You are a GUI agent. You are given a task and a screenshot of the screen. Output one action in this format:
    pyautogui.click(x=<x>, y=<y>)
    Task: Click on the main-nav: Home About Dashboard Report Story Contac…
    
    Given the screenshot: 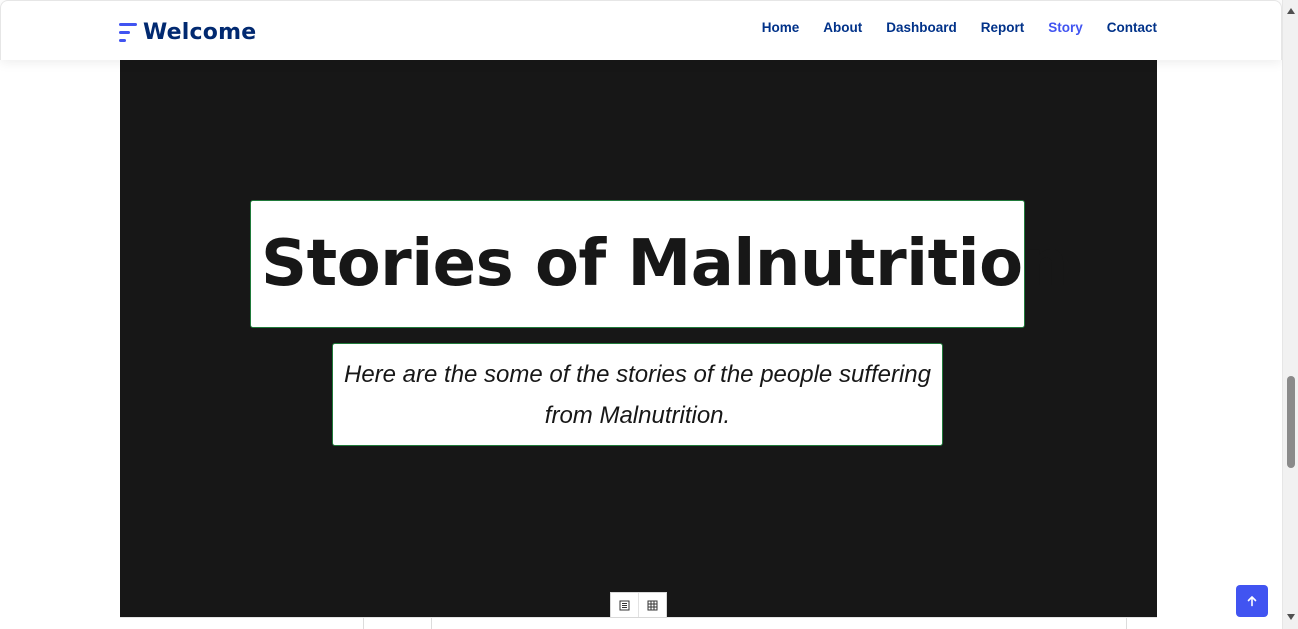 What is the action you would take?
    pyautogui.click(x=959, y=27)
    